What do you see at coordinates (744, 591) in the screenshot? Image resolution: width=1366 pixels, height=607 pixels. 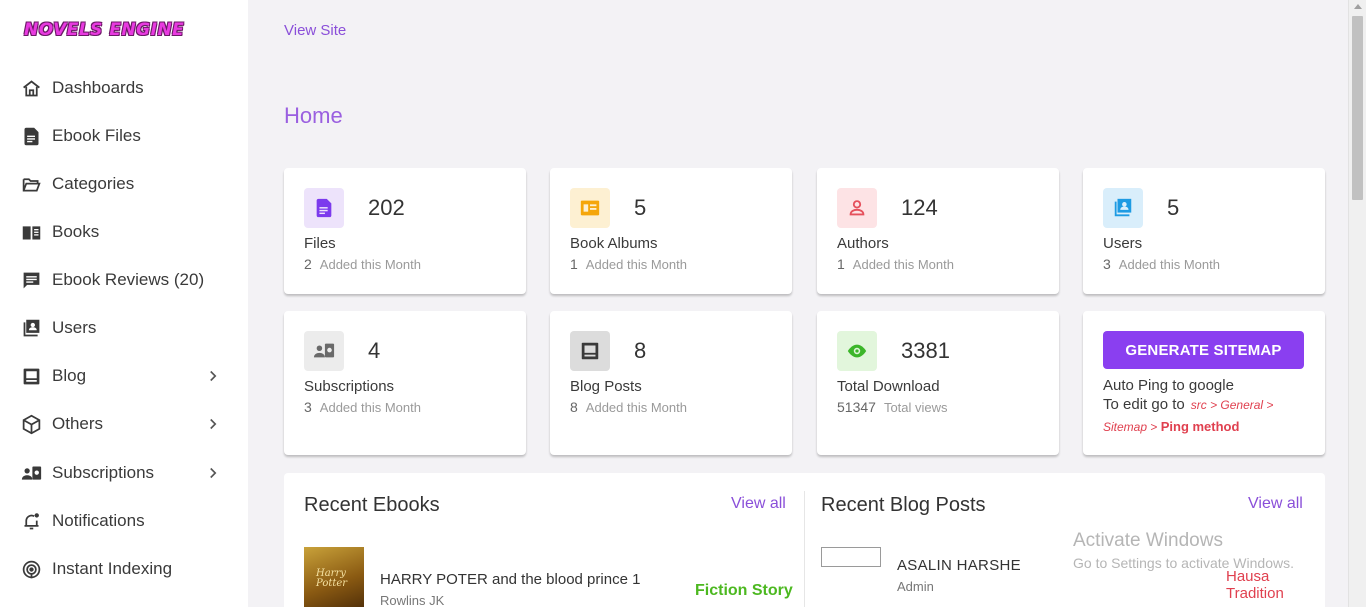 I see `ebook-category: Fiction Story` at bounding box center [744, 591].